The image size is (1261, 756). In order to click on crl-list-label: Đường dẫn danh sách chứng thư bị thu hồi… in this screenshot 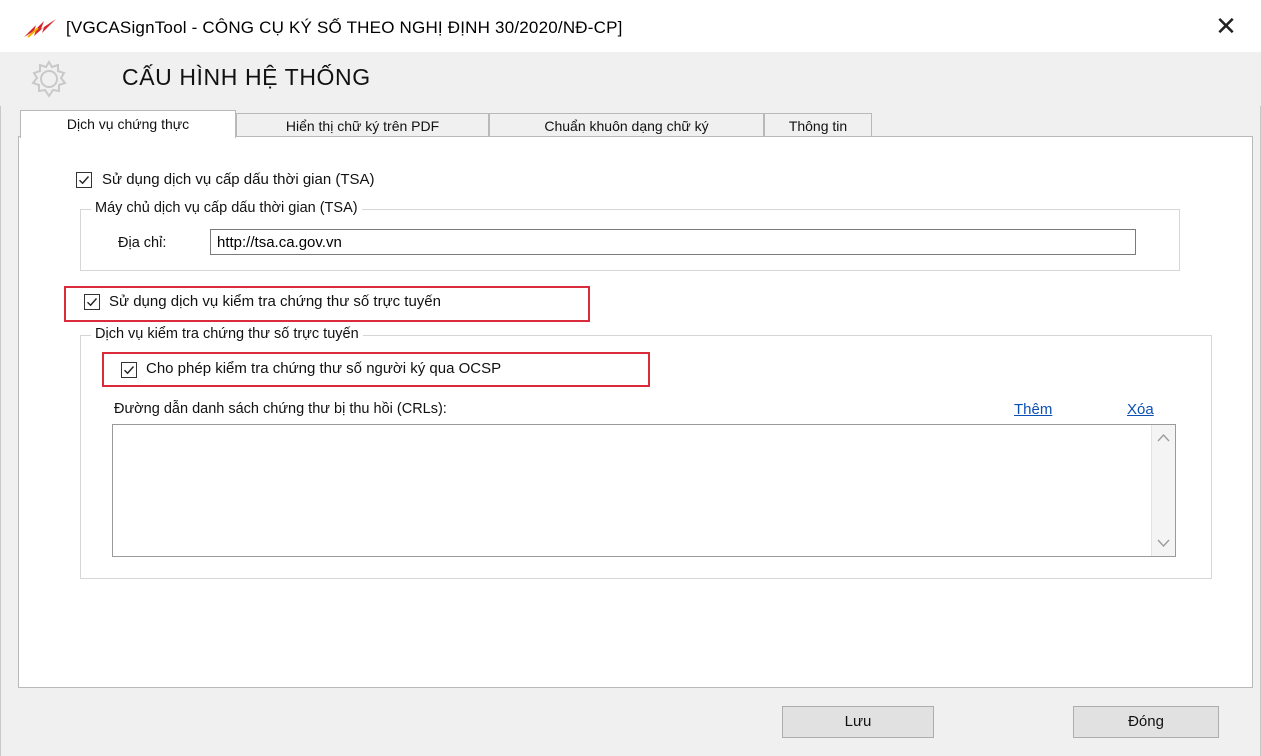, I will do `click(280, 409)`.